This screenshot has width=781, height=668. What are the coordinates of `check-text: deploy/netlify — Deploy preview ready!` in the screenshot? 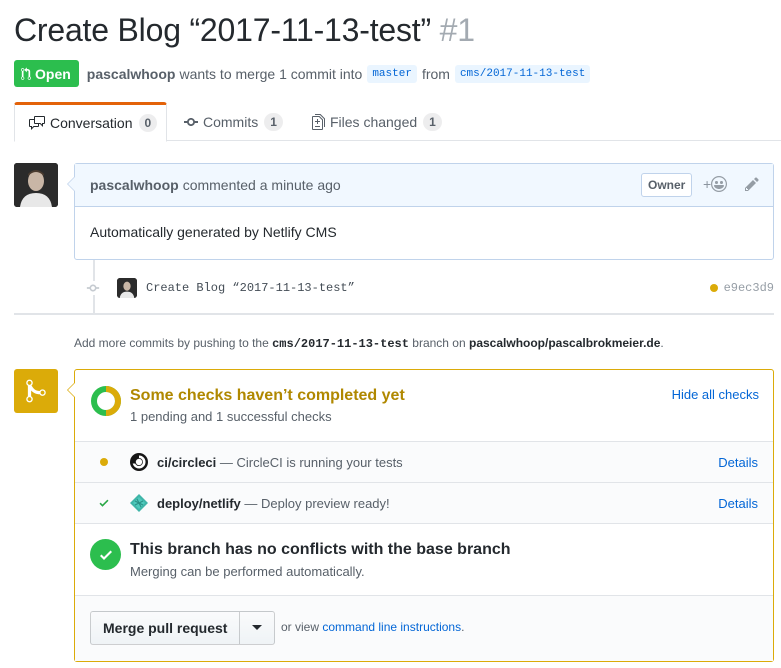 It's located at (273, 503).